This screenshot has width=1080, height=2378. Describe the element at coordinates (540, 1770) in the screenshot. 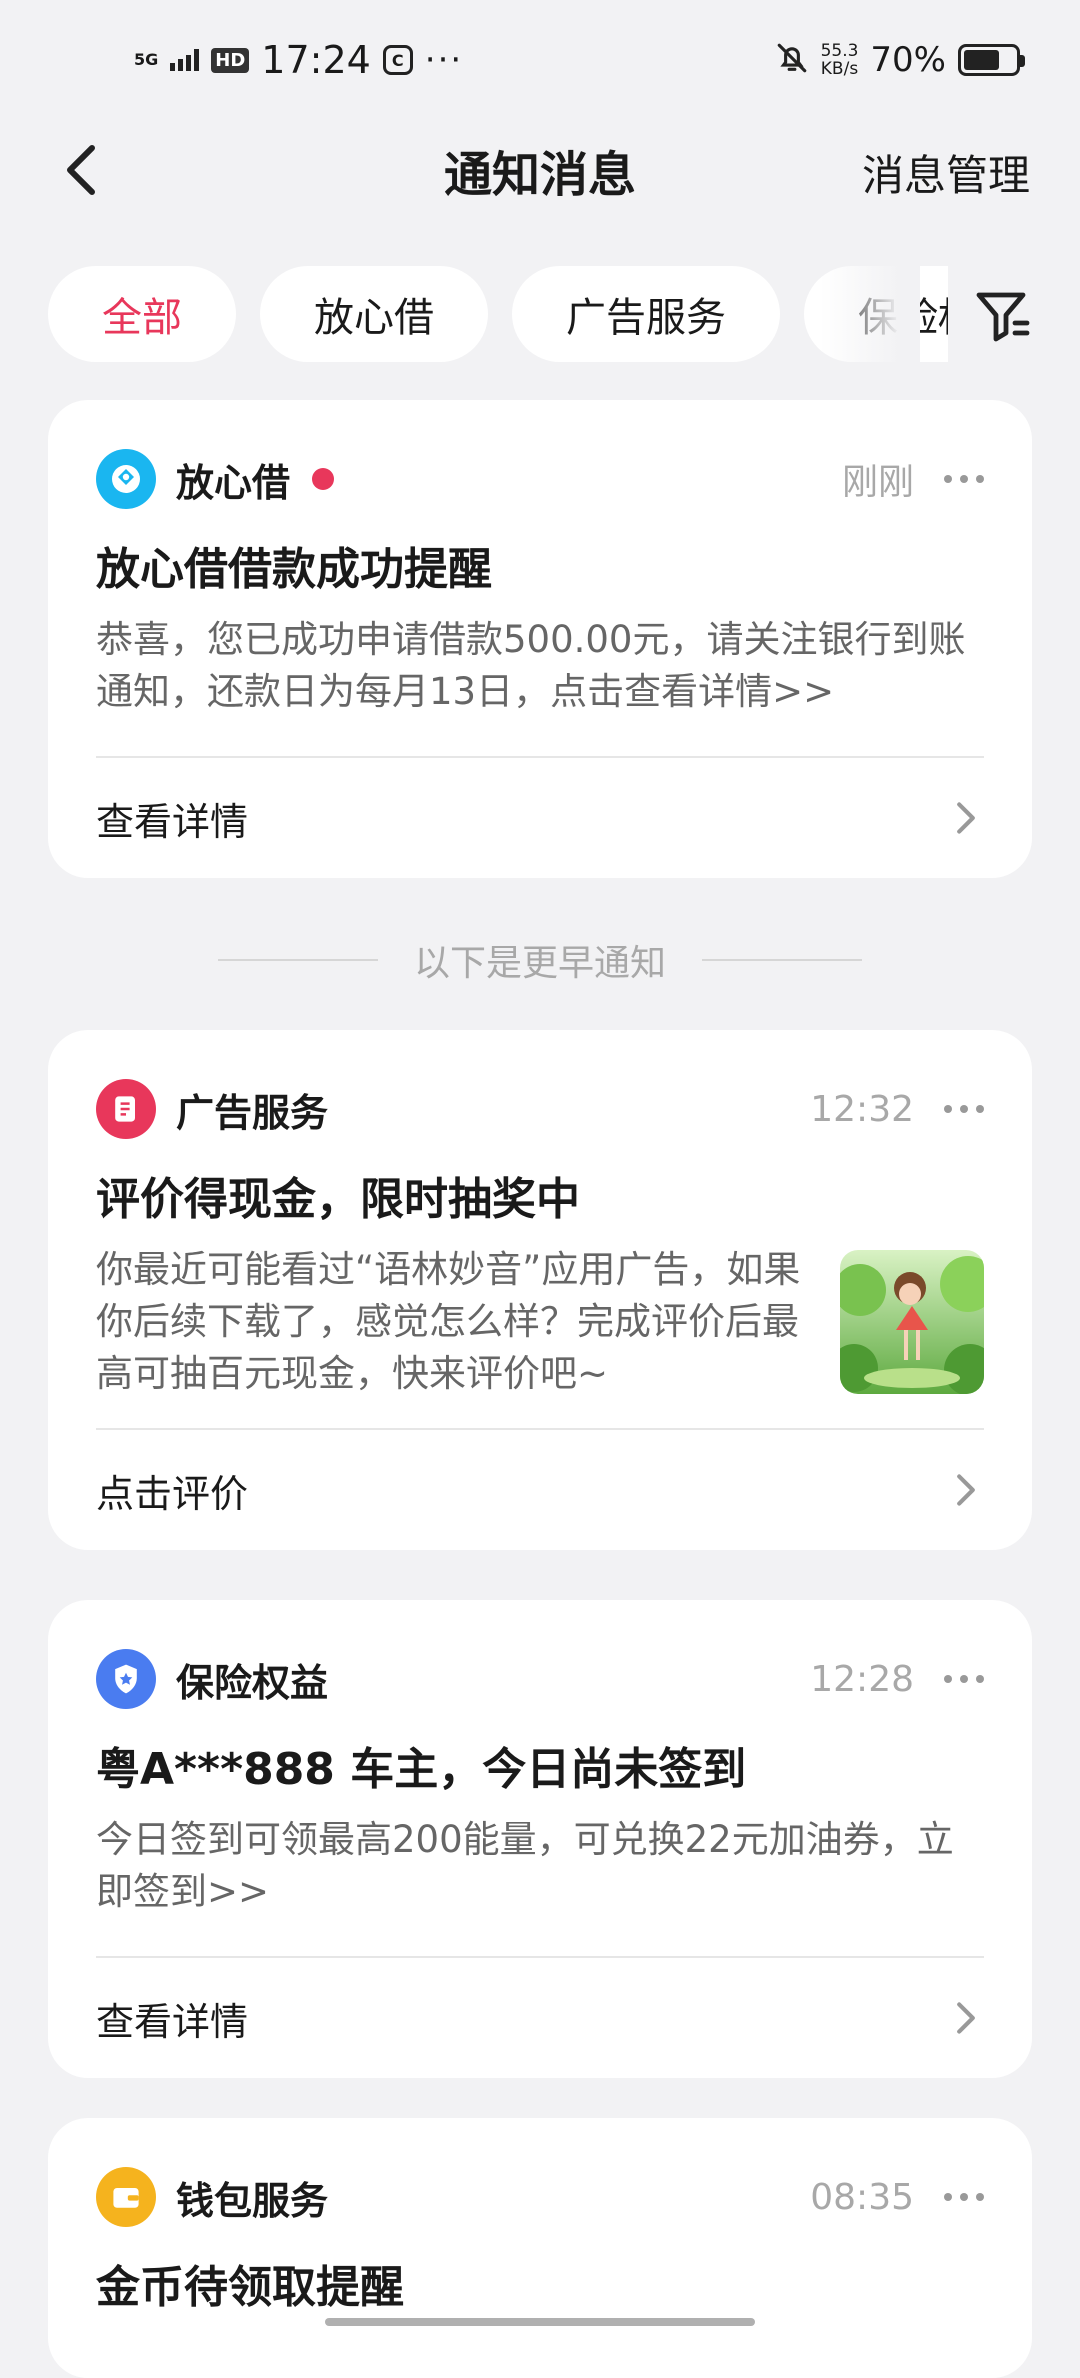

I see `notification-title: 粤A***888 车主，今日尚未签到` at that location.